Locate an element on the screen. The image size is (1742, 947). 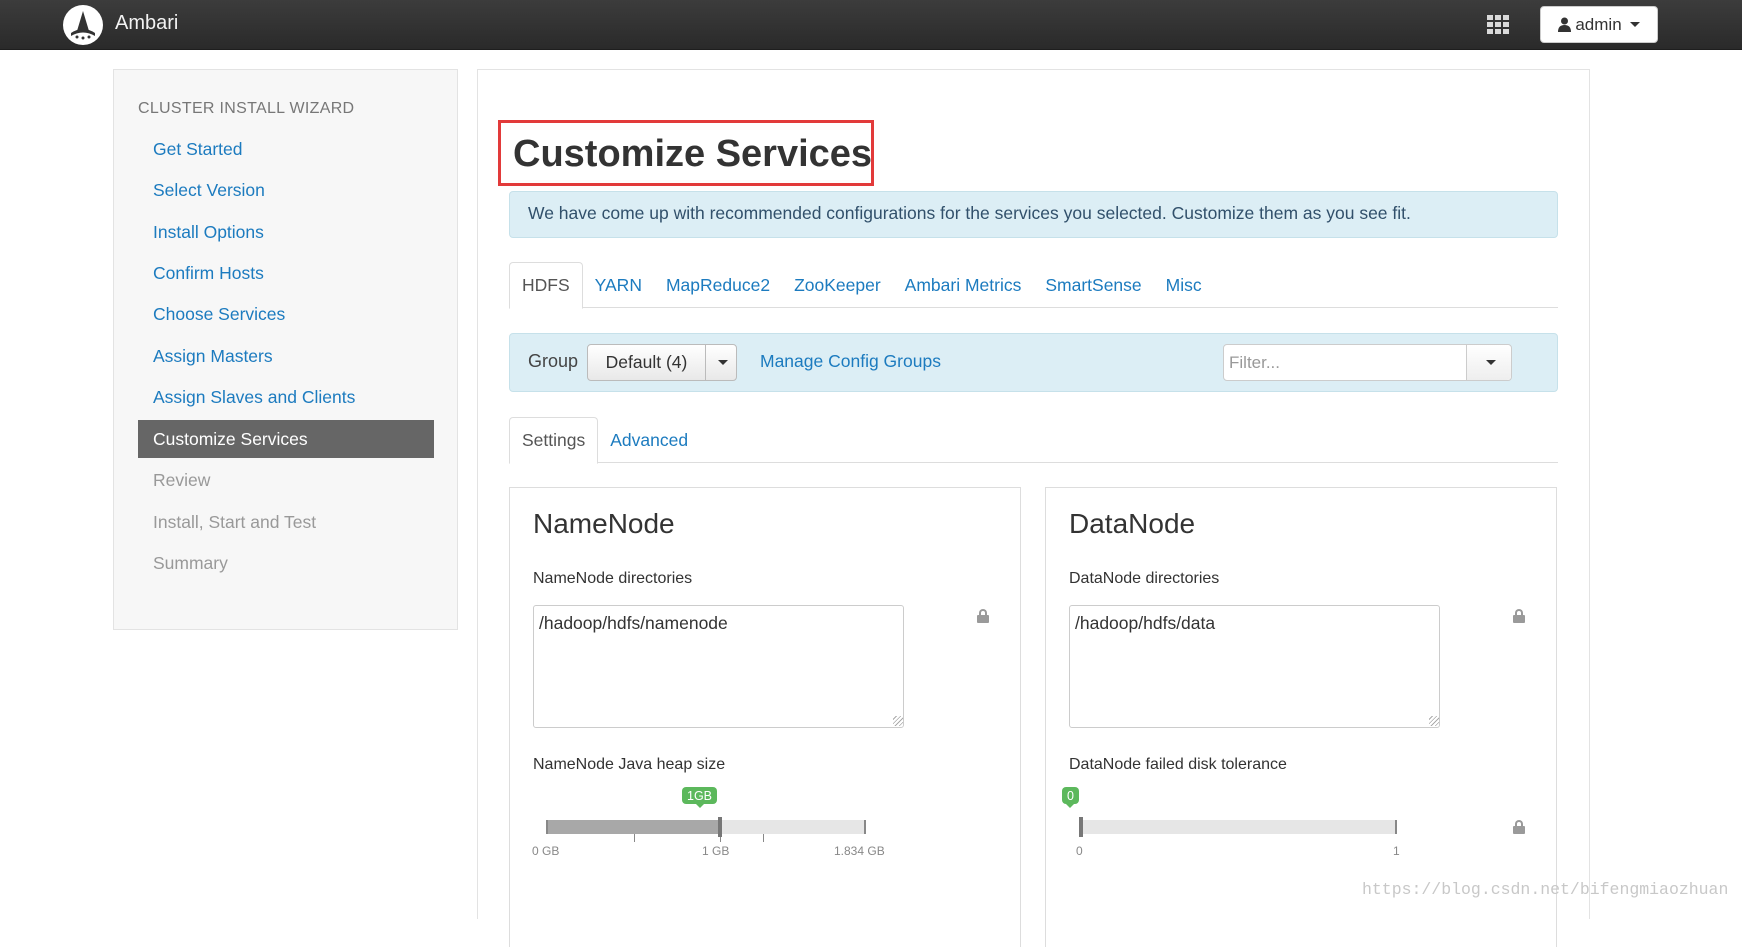
filter-control is located at coordinates (1367, 362).